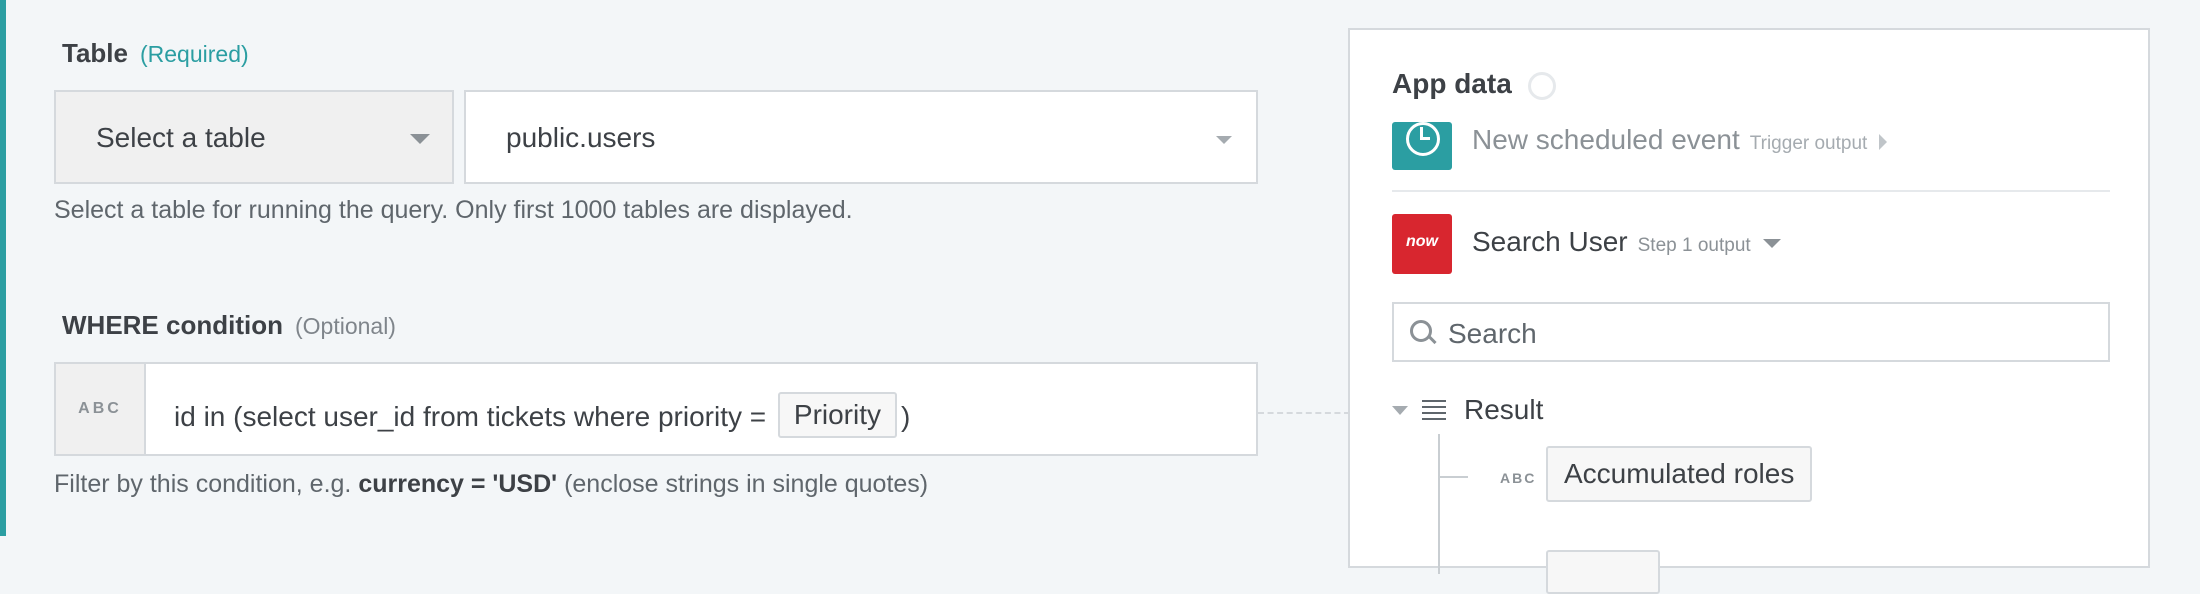 This screenshot has height=594, width=2200. What do you see at coordinates (837, 415) in the screenshot?
I see `priority-datapill: Priority` at bounding box center [837, 415].